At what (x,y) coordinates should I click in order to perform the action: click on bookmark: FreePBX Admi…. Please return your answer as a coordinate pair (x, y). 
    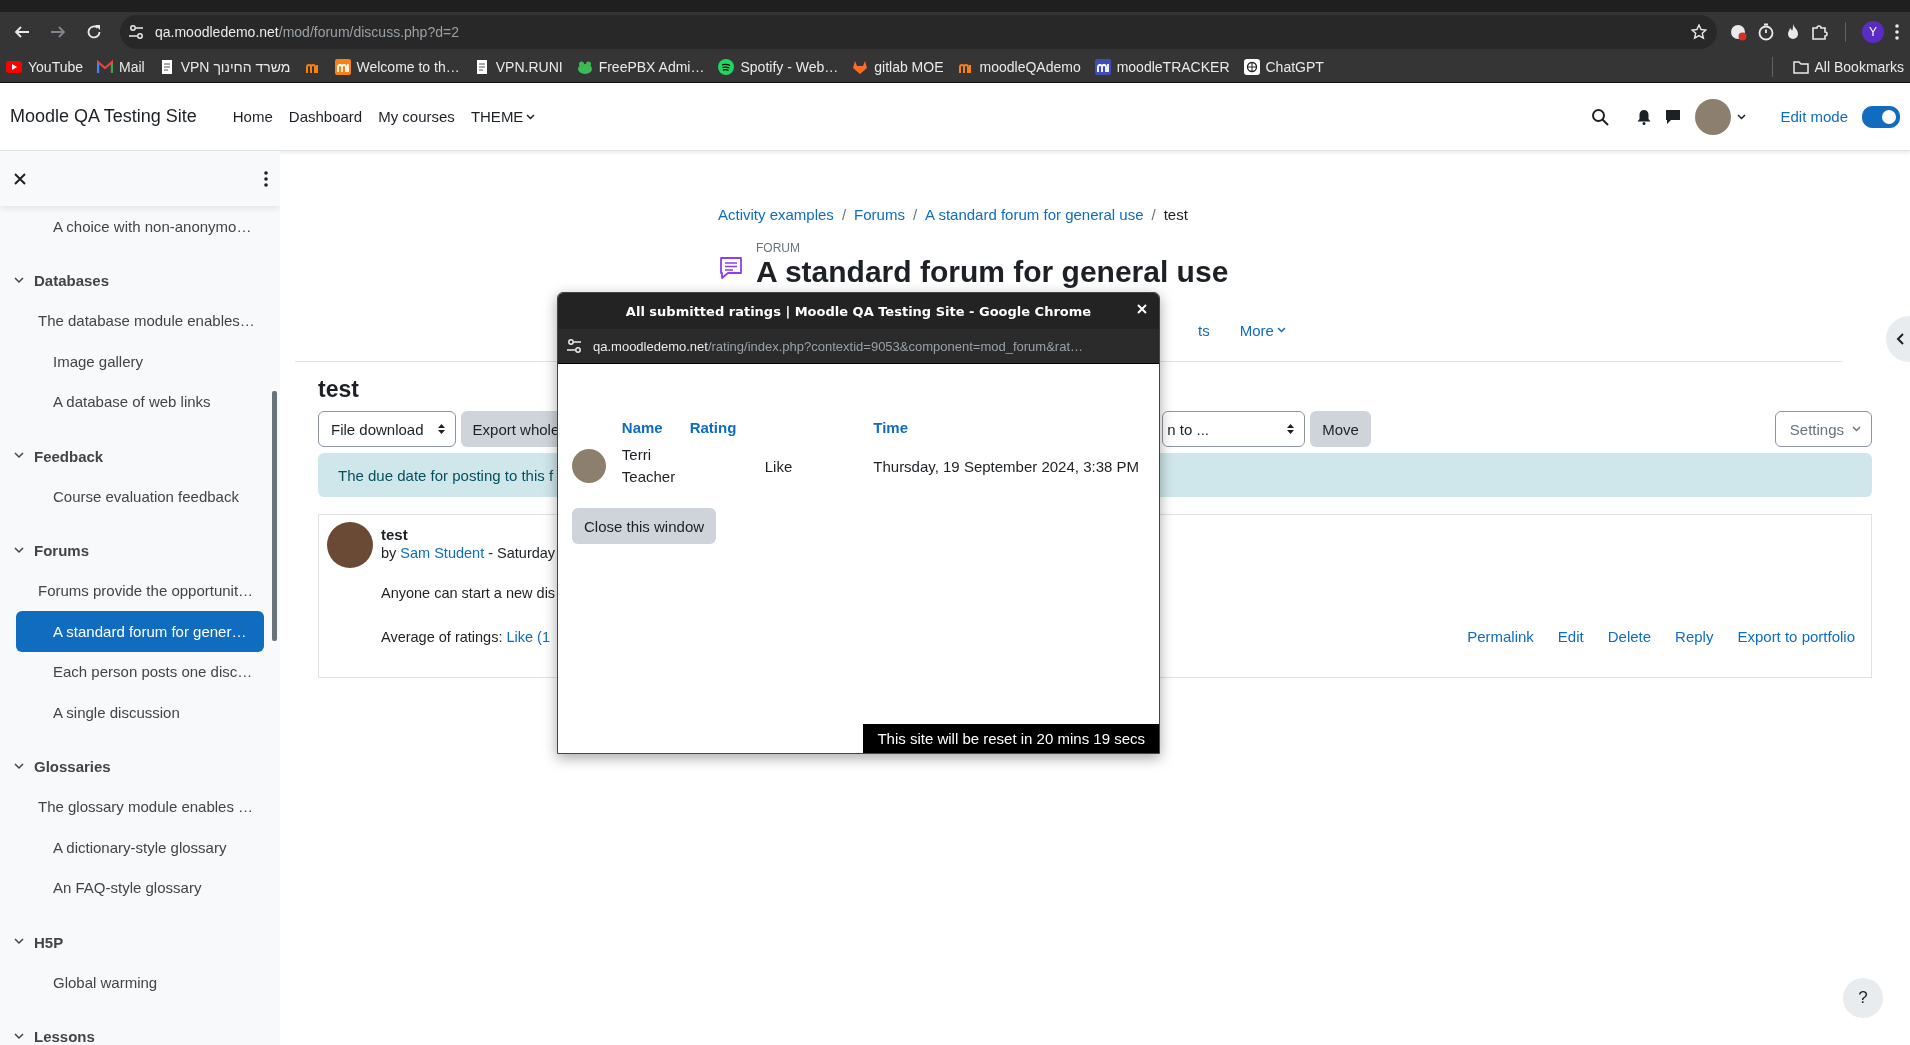
    Looking at the image, I should click on (640, 67).